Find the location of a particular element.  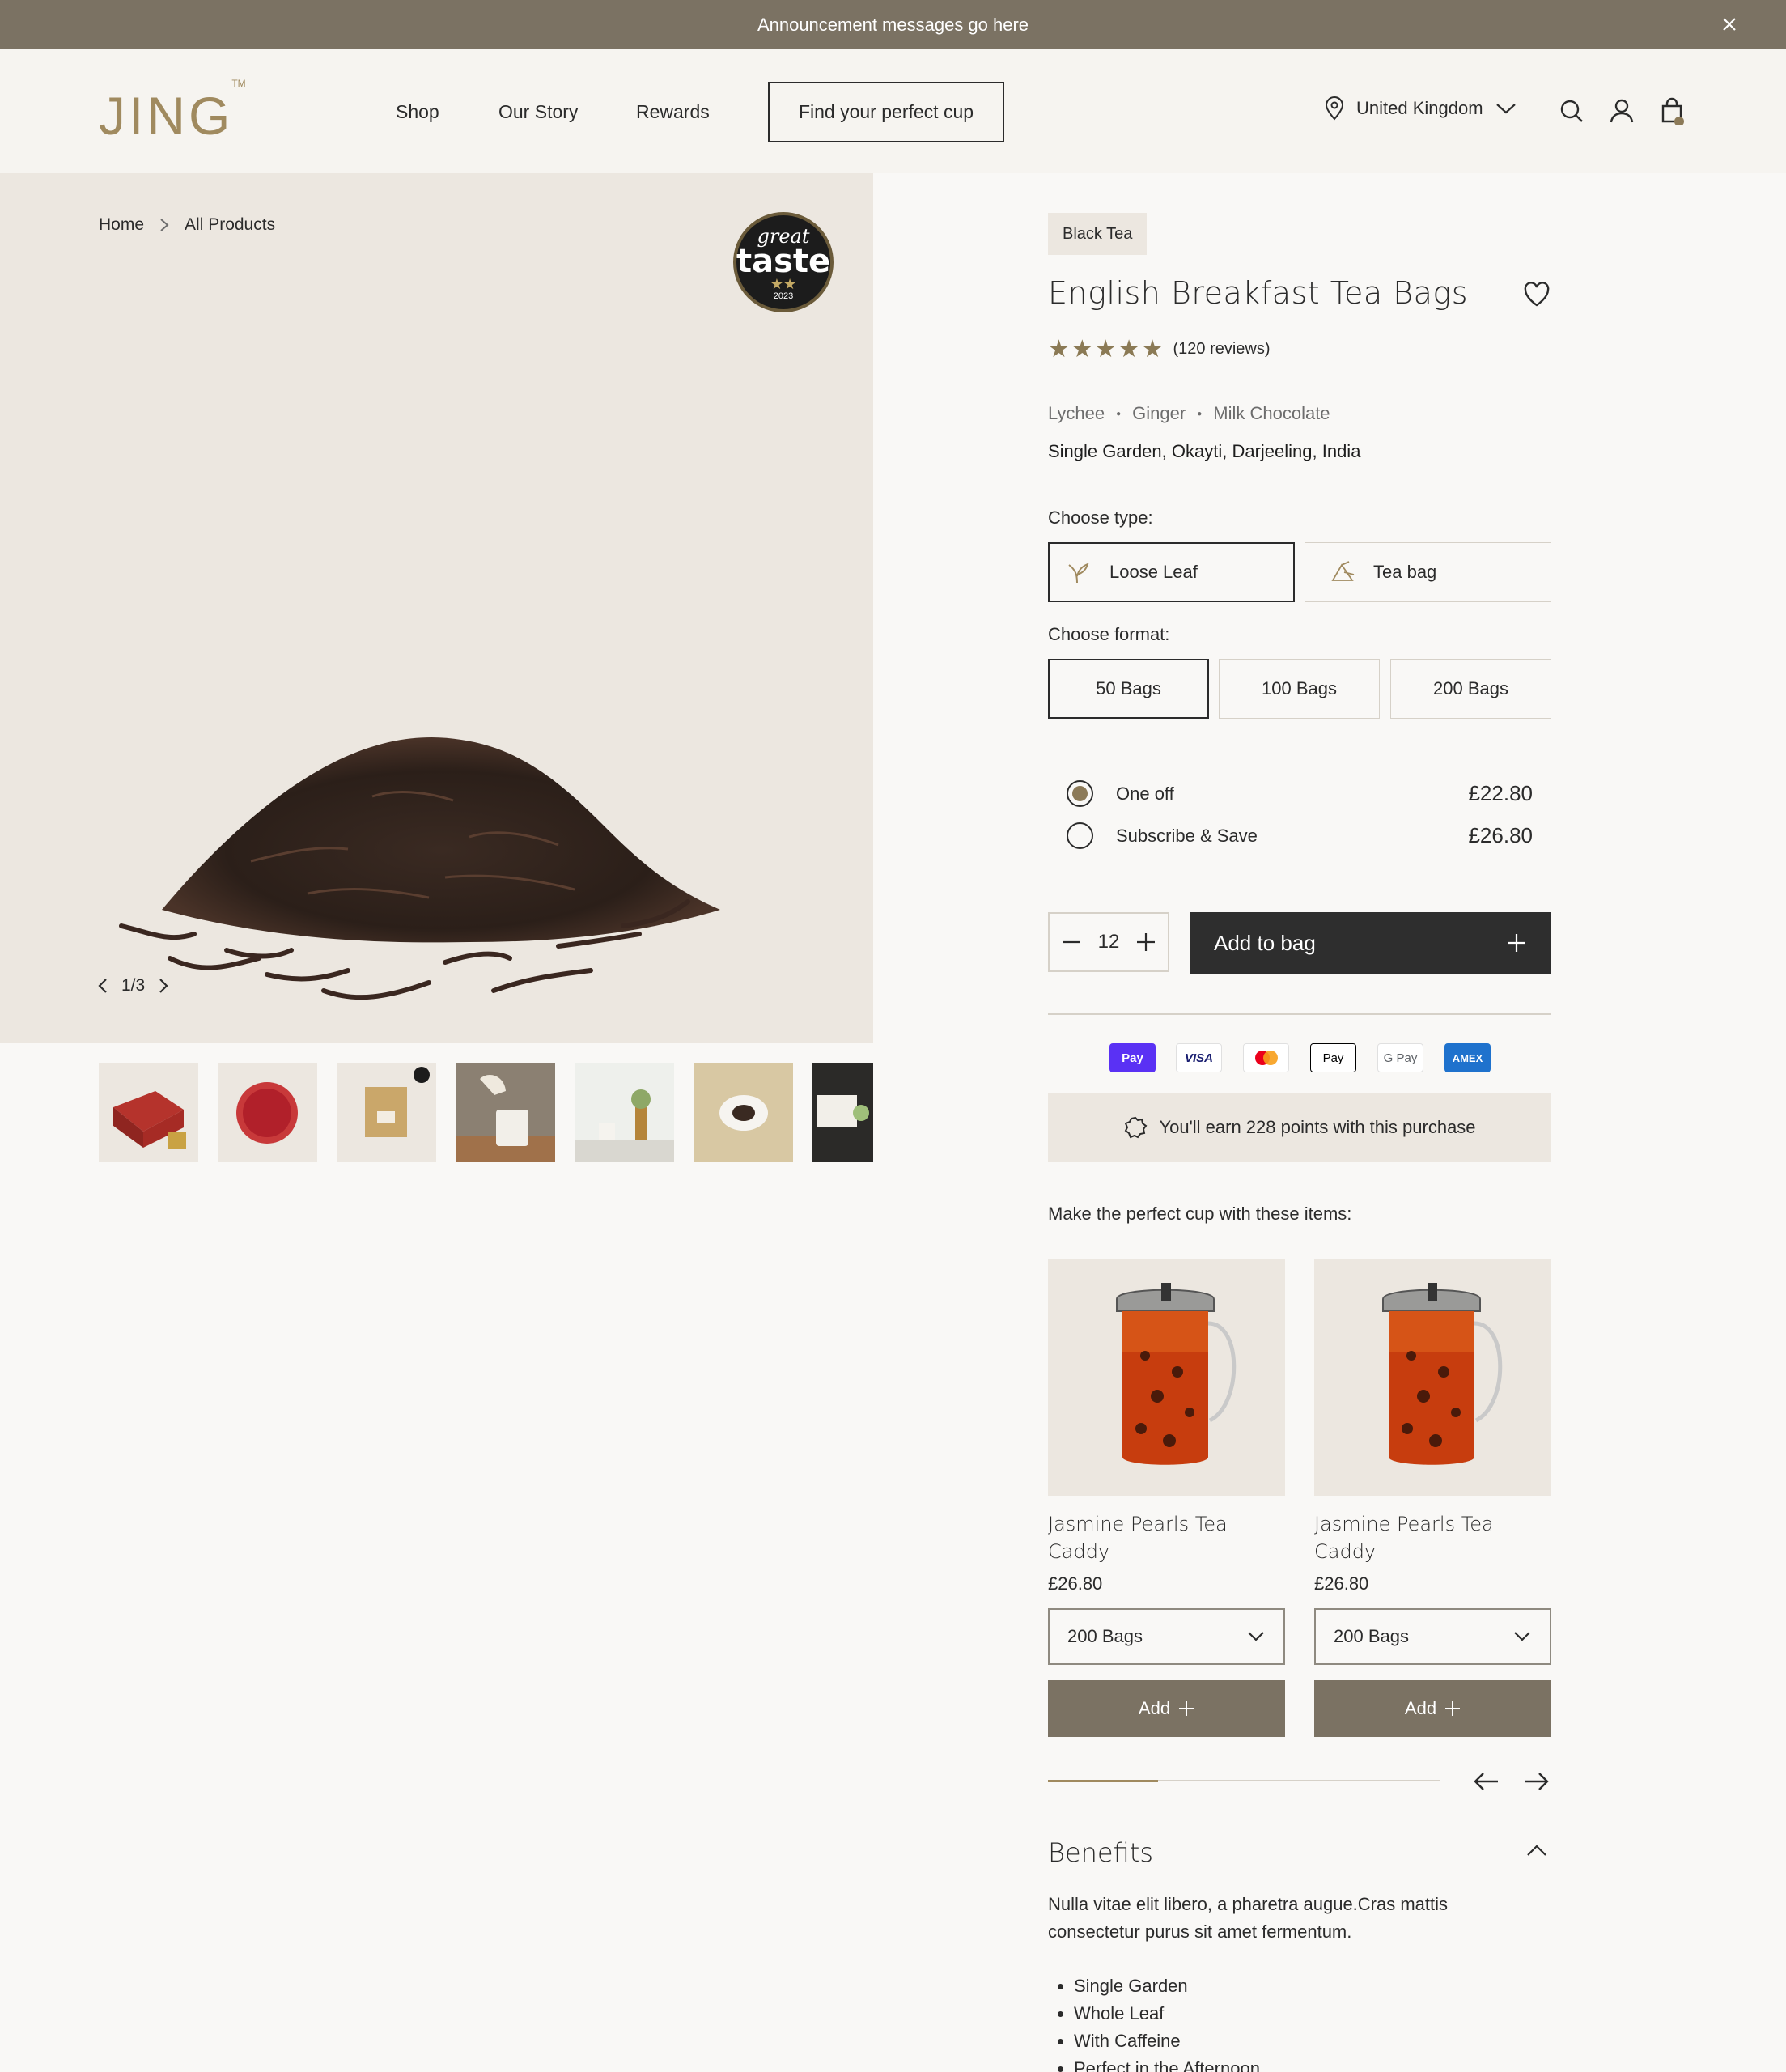

type-tea-bag: Tea bag is located at coordinates (1428, 572).